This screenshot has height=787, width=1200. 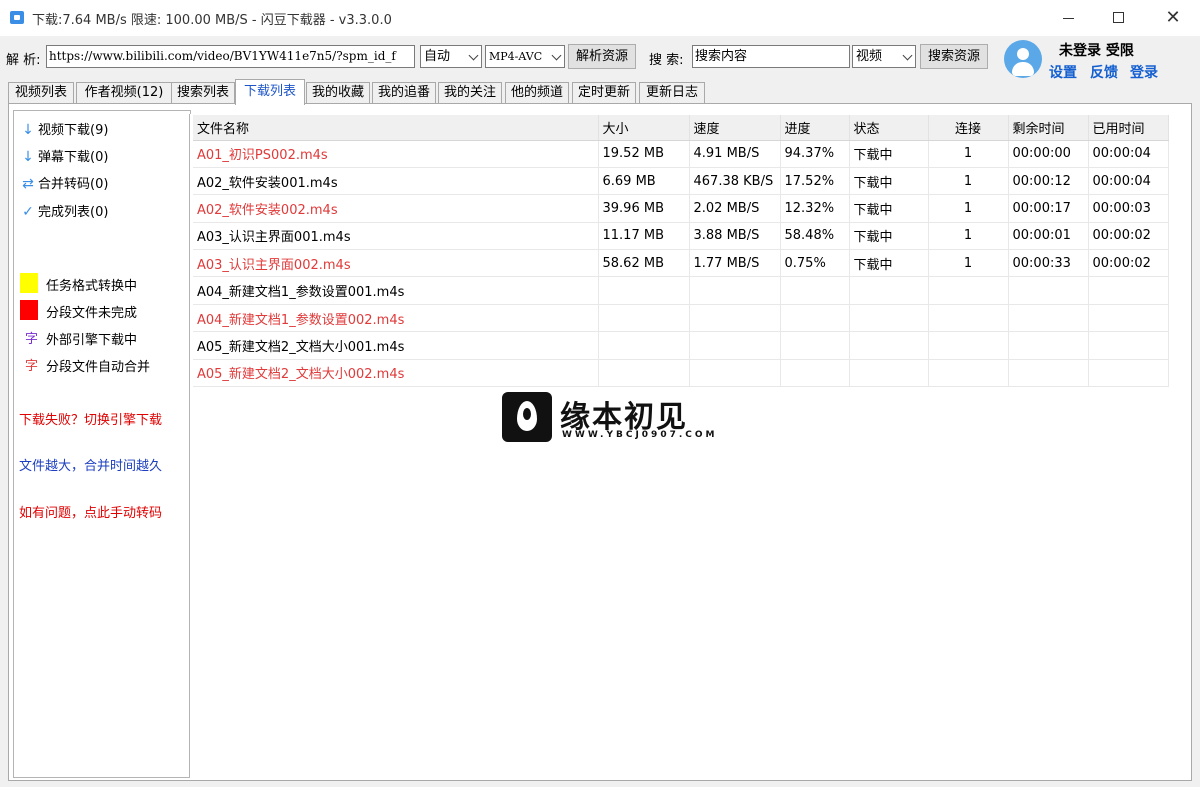 I want to click on sidebar-item-danmaku-download: ↓ 弹幕下载(0), so click(x=63, y=155).